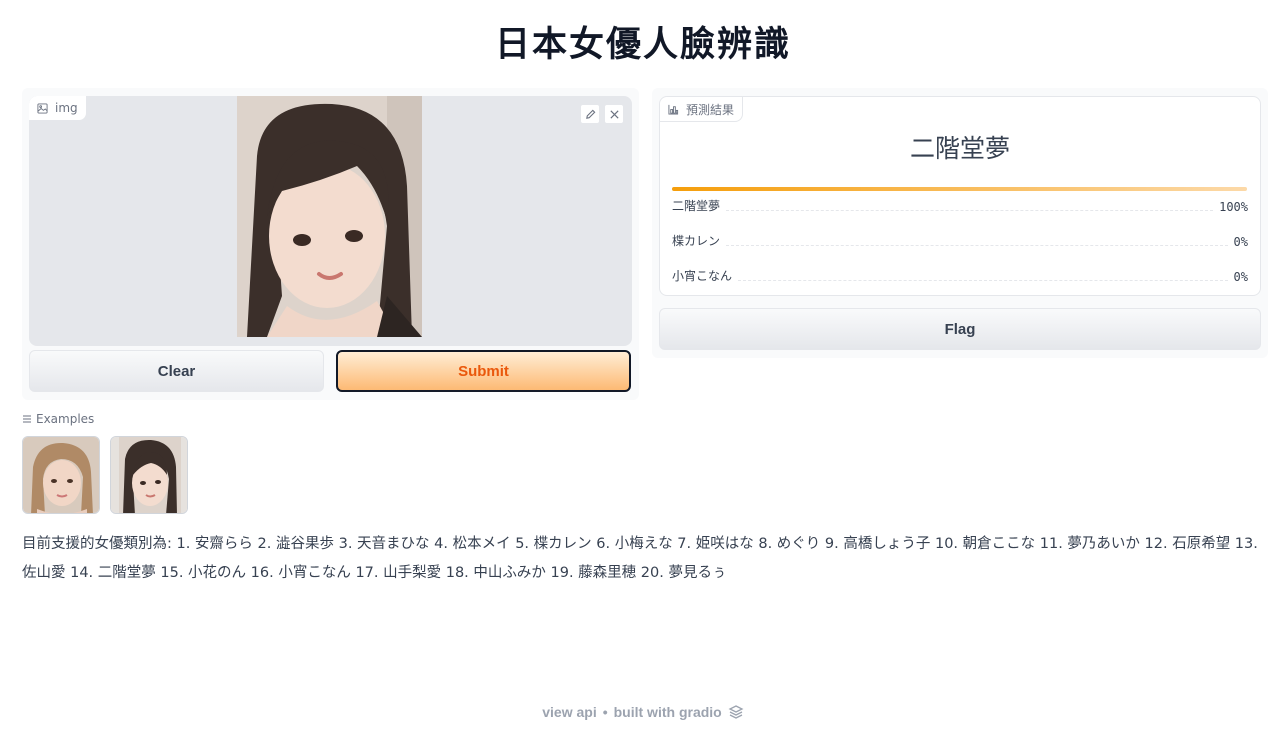 Image resolution: width=1286 pixels, height=736 pixels. Describe the element at coordinates (27, 419) in the screenshot. I see `list-icon` at that location.